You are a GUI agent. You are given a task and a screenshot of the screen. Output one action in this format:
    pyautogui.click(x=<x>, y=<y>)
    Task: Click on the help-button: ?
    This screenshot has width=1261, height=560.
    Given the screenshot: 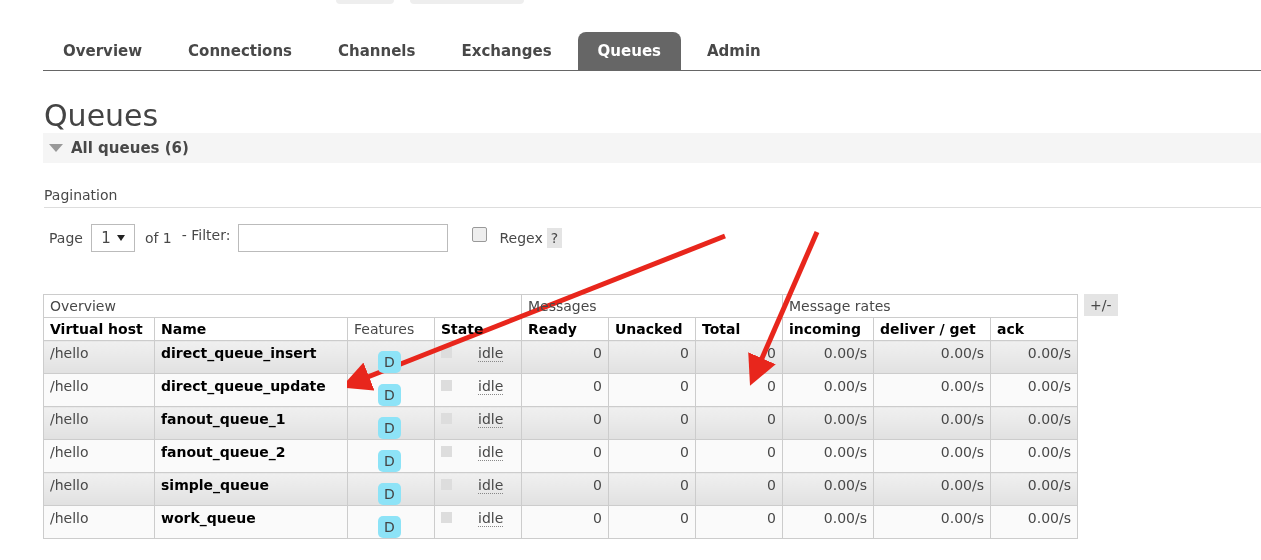 What is the action you would take?
    pyautogui.click(x=554, y=238)
    